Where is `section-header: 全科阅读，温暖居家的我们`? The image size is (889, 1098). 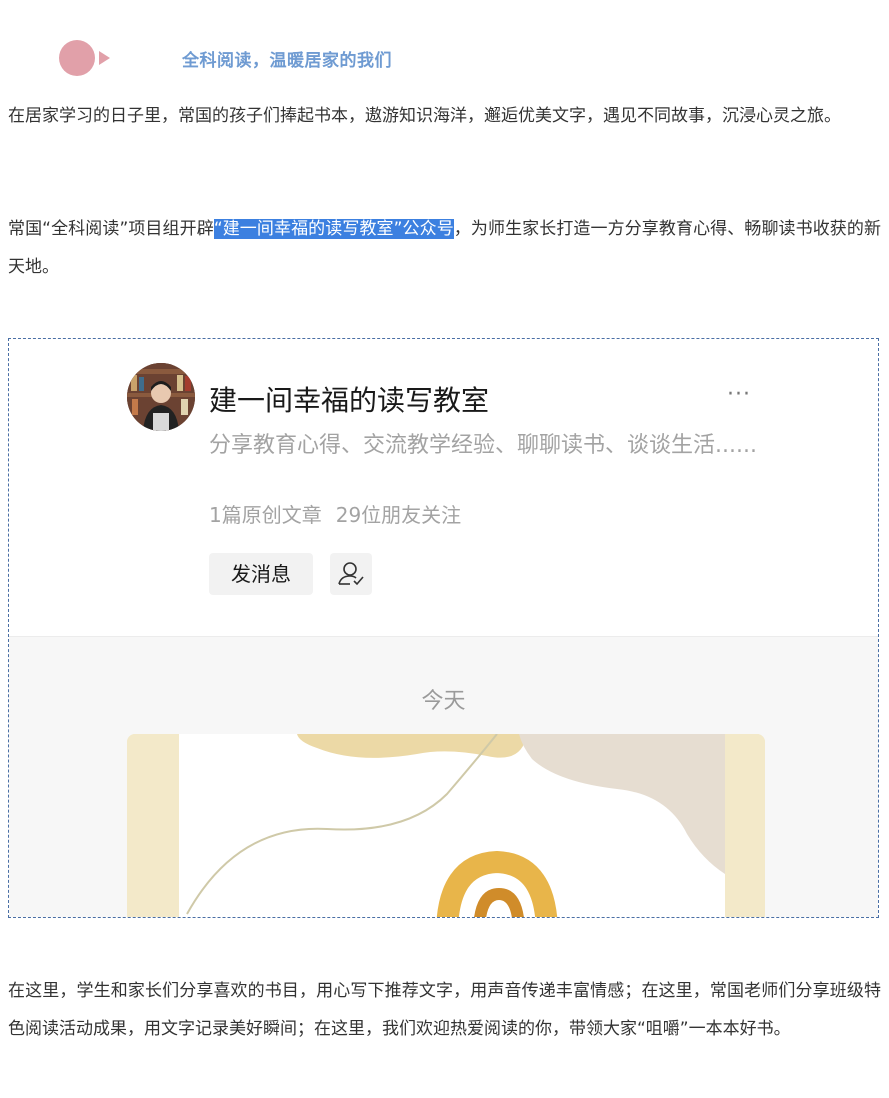 section-header: 全科阅读，温暖居家的我们 is located at coordinates (444, 58).